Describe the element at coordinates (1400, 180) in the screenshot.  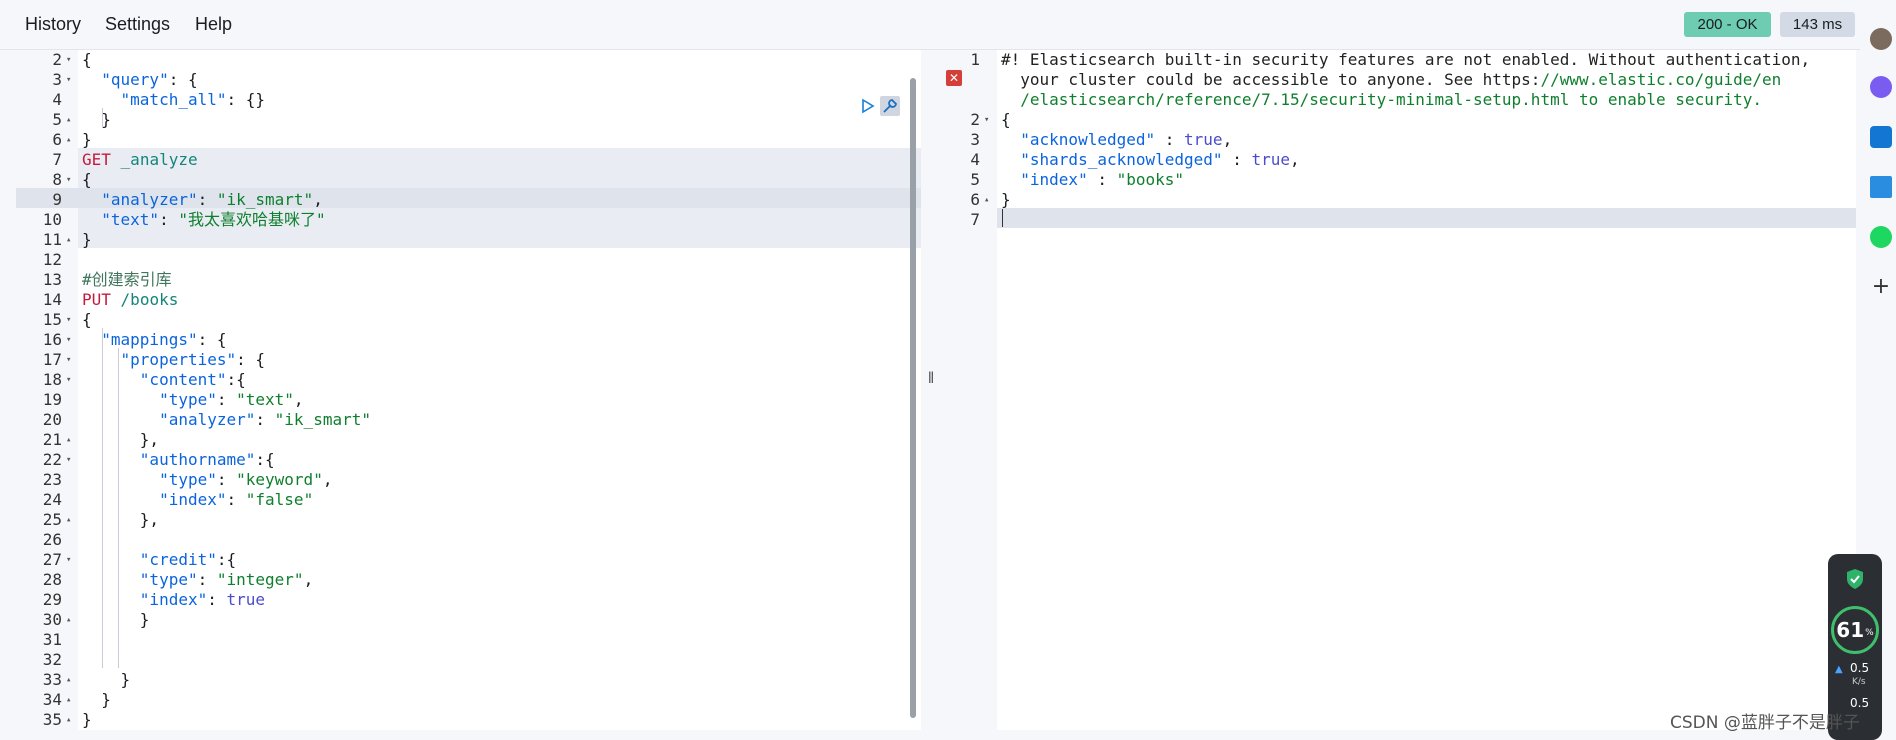
I see `code-line: 5 "index" : "books"` at that location.